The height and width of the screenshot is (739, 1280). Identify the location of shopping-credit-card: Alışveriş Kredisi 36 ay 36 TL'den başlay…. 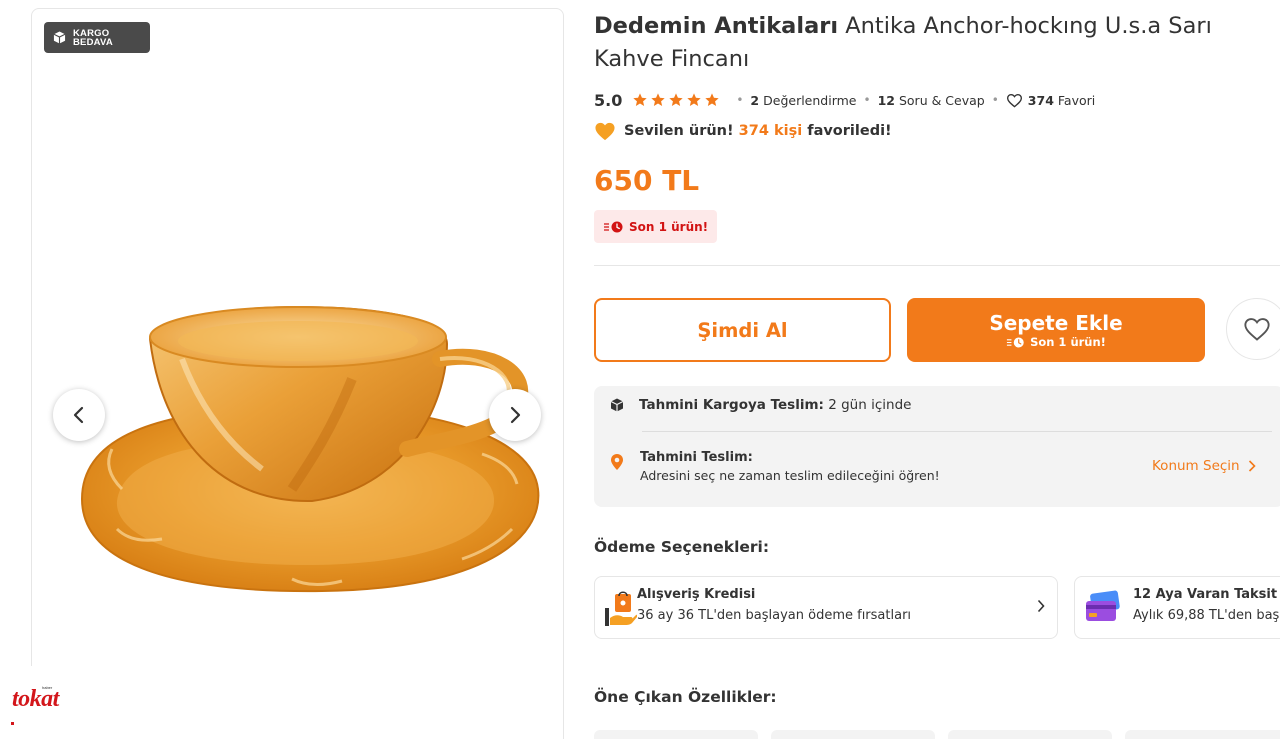
(826, 607).